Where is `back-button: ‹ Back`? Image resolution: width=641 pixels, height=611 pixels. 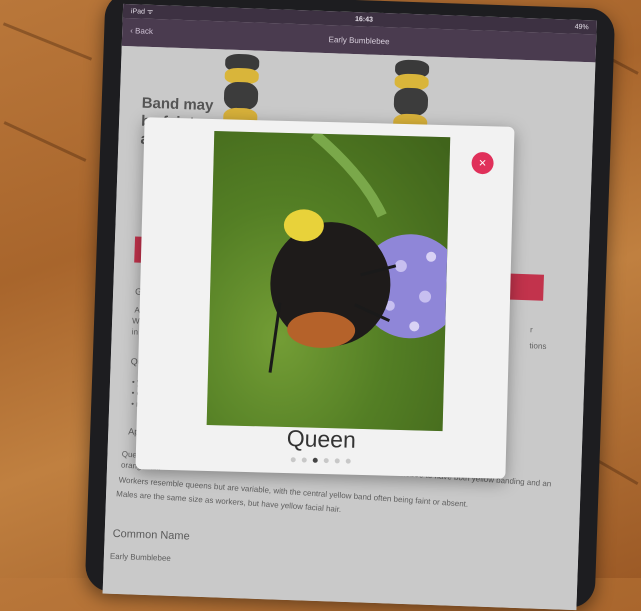
back-button: ‹ Back is located at coordinates (141, 31).